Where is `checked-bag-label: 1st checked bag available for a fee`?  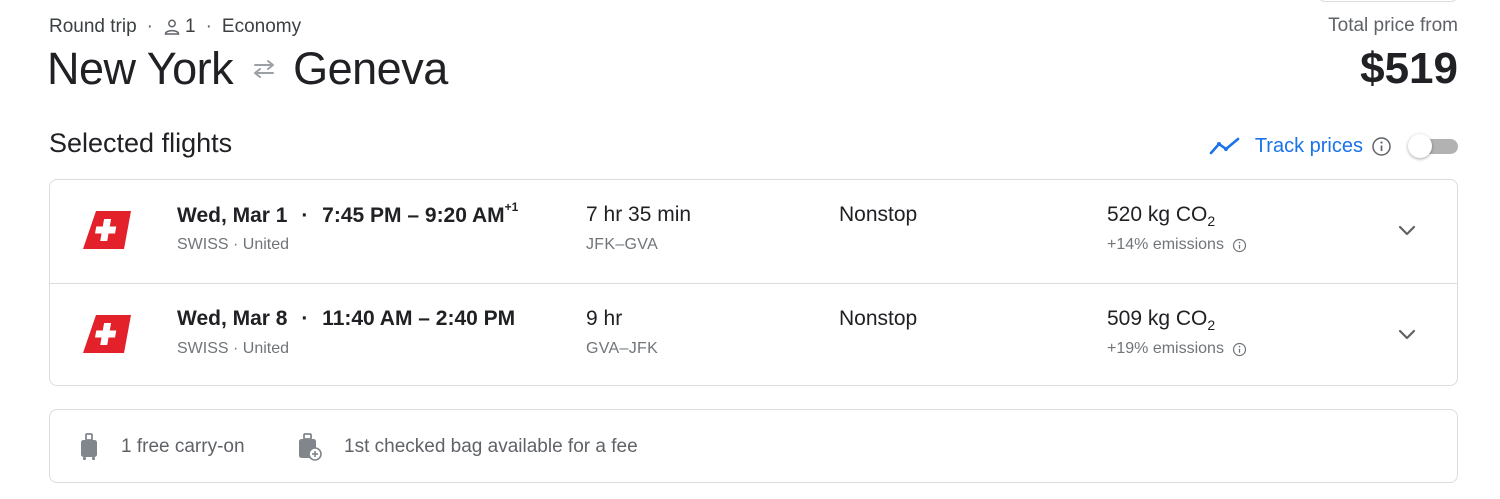
checked-bag-label: 1st checked bag available for a fee is located at coordinates (491, 446).